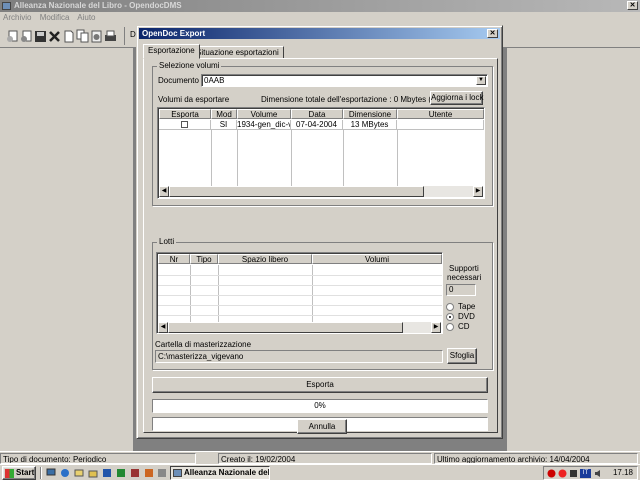  I want to click on quicklaunch-explorer-icon, so click(93, 473).